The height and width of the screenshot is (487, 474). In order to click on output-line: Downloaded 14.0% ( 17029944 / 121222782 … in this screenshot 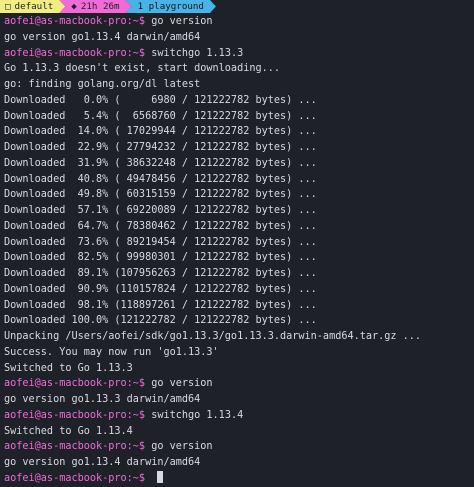, I will do `click(160, 132)`.